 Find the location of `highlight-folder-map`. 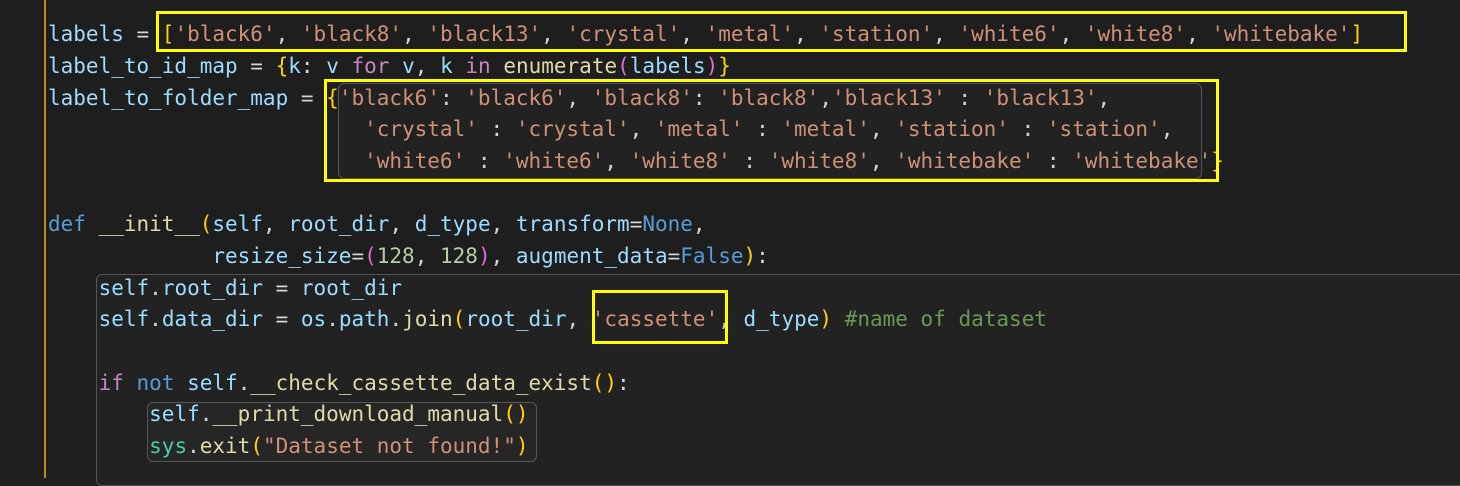

highlight-folder-map is located at coordinates (771, 130).